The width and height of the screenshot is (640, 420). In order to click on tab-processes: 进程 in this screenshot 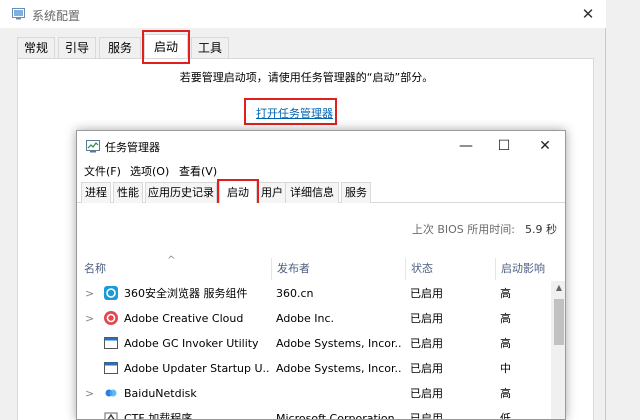, I will do `click(96, 192)`.